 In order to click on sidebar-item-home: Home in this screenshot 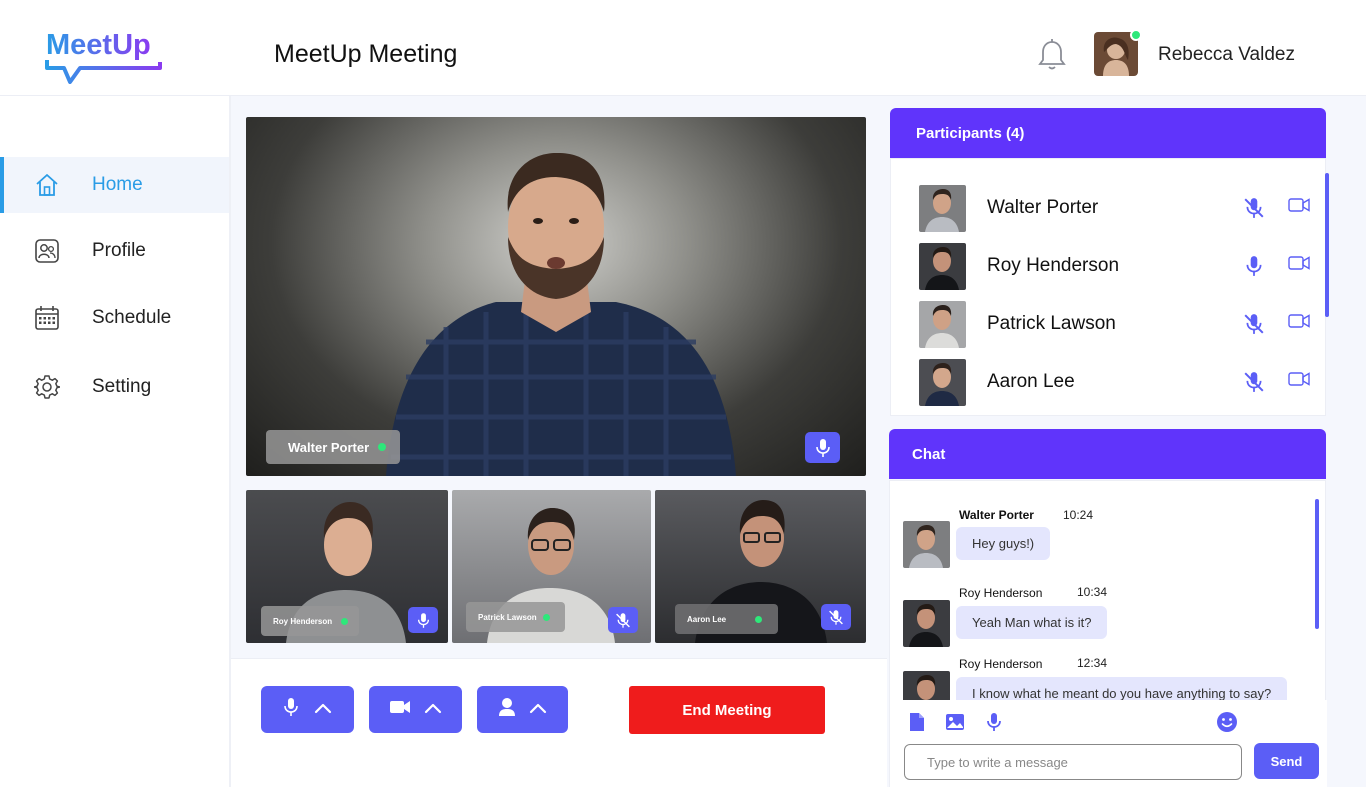, I will do `click(114, 185)`.